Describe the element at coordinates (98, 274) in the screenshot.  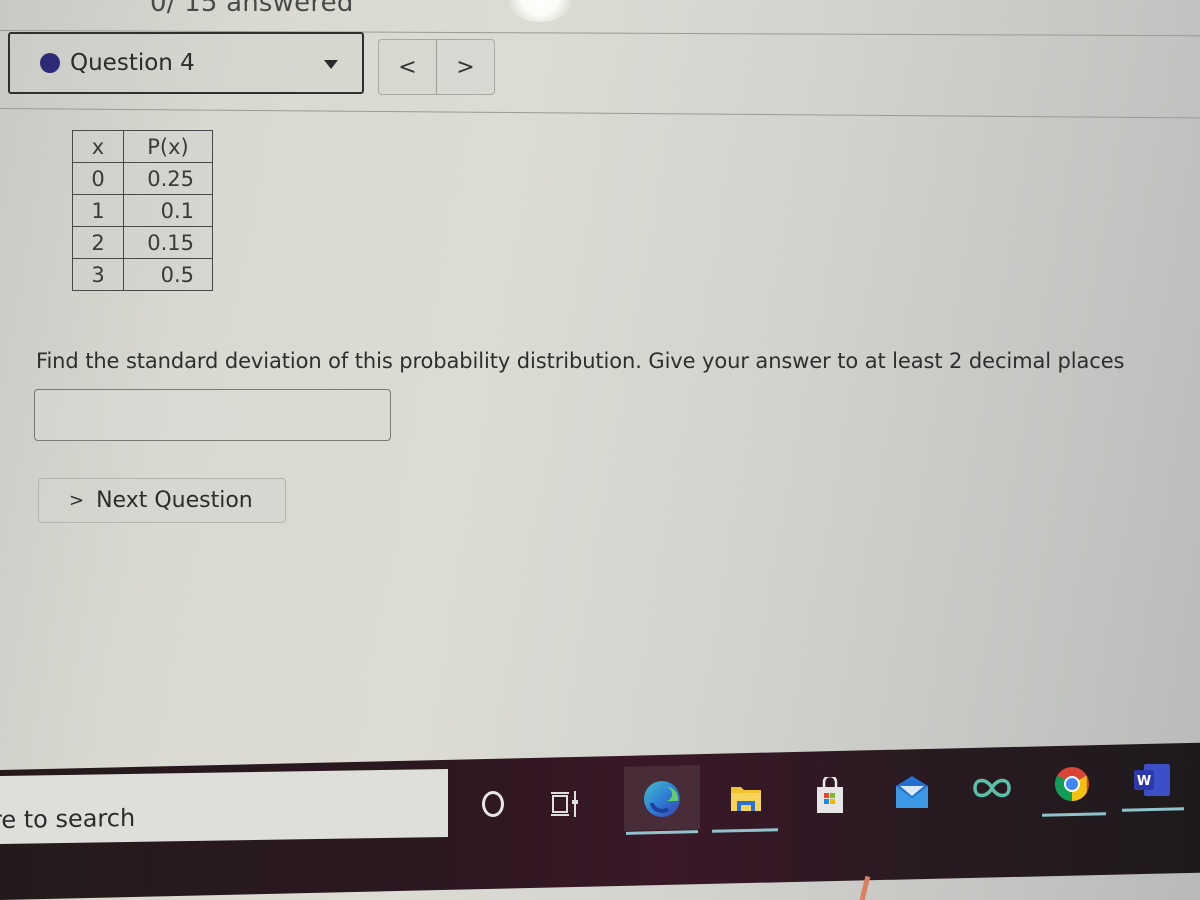
I see `cell-x: 3` at that location.